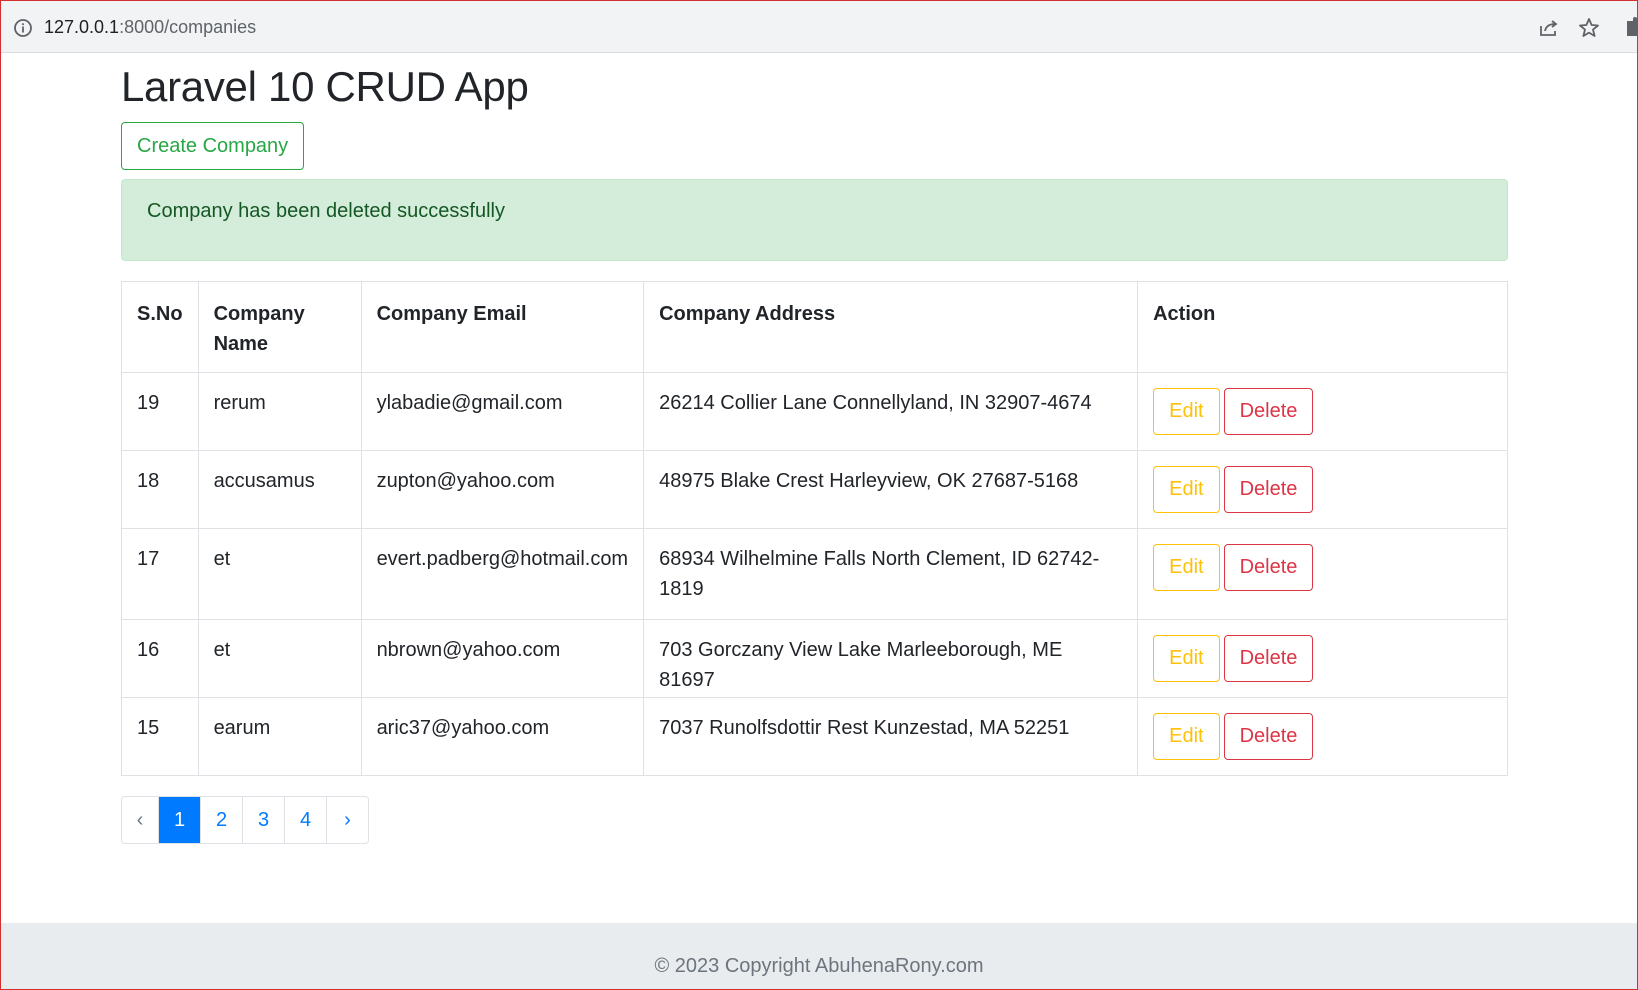 This screenshot has height=990, width=1638. I want to click on footer: © 2023 Copyright AbuhenaRony.com, so click(819, 956).